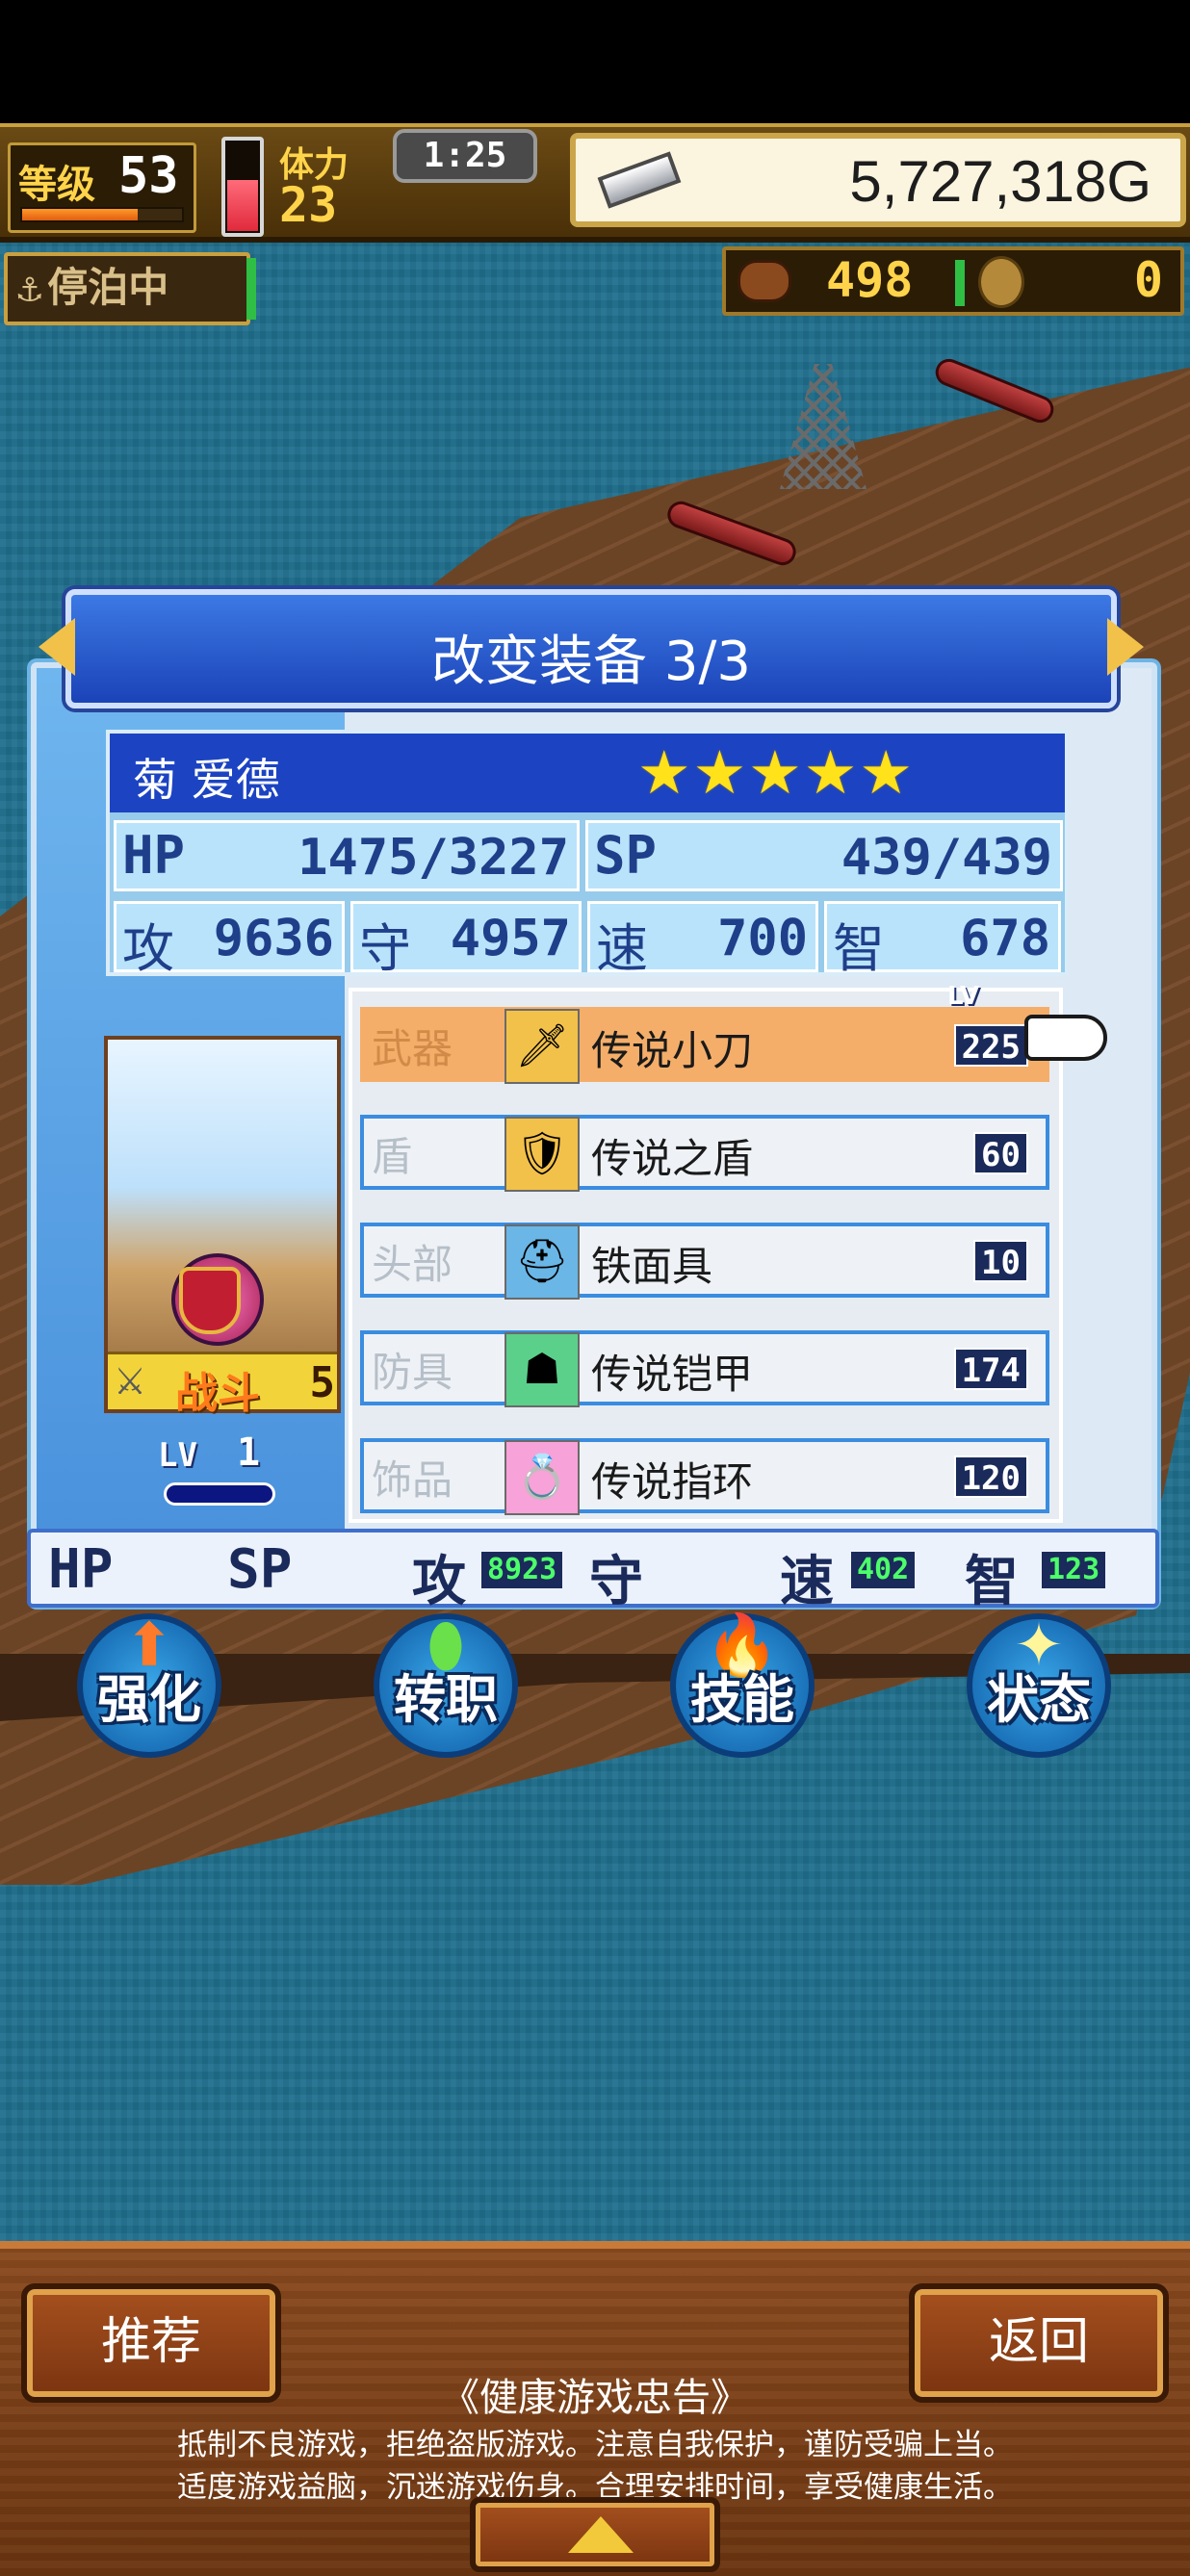  What do you see at coordinates (57, 647) in the screenshot?
I see `previous-character-arrow-icon` at bounding box center [57, 647].